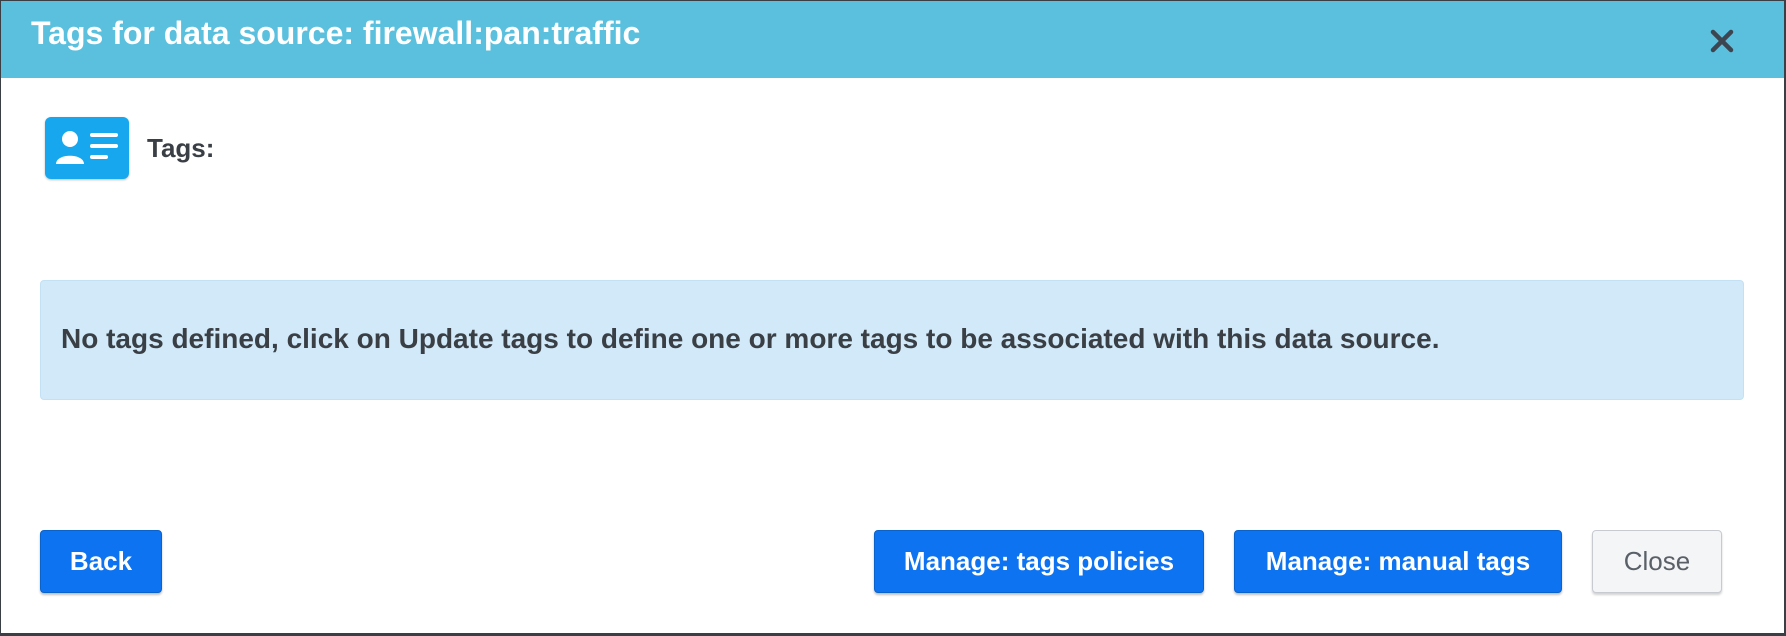 The image size is (1786, 636). I want to click on close-icon, so click(1722, 41).